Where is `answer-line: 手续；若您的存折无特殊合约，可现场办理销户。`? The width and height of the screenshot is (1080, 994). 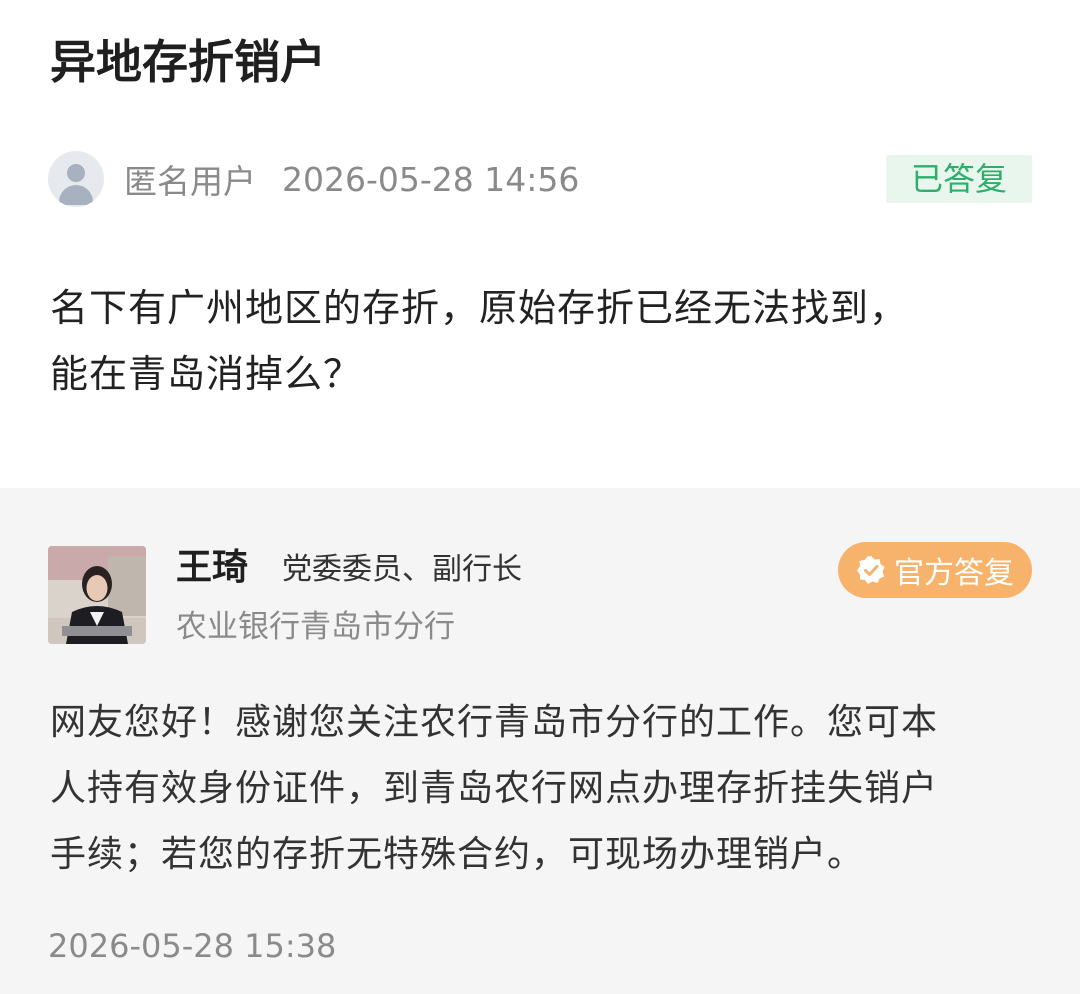
answer-line: 手续；若您的存折无特殊合约，可现场办理销户。 is located at coordinates (457, 854).